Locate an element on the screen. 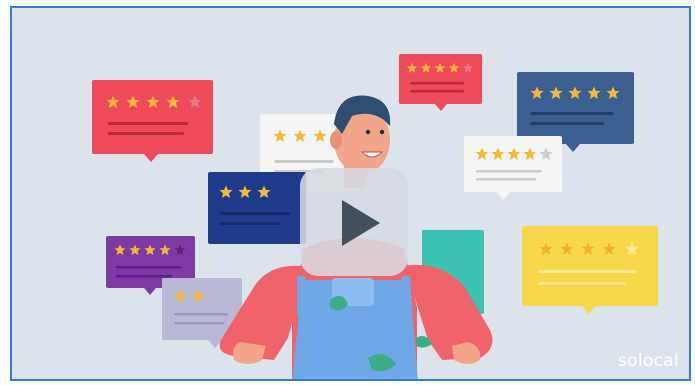 The image size is (695, 385). play-button is located at coordinates (354, 222).